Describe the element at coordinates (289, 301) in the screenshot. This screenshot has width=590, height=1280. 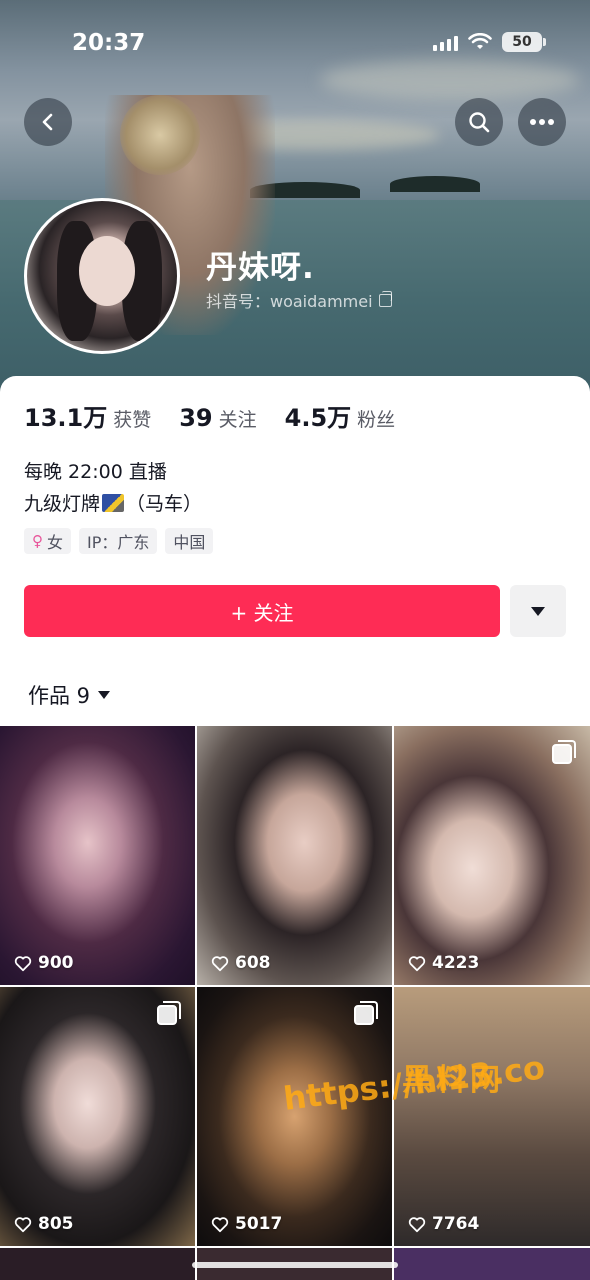
I see `douyin-id-text: 抖音号：woaidammei` at that location.